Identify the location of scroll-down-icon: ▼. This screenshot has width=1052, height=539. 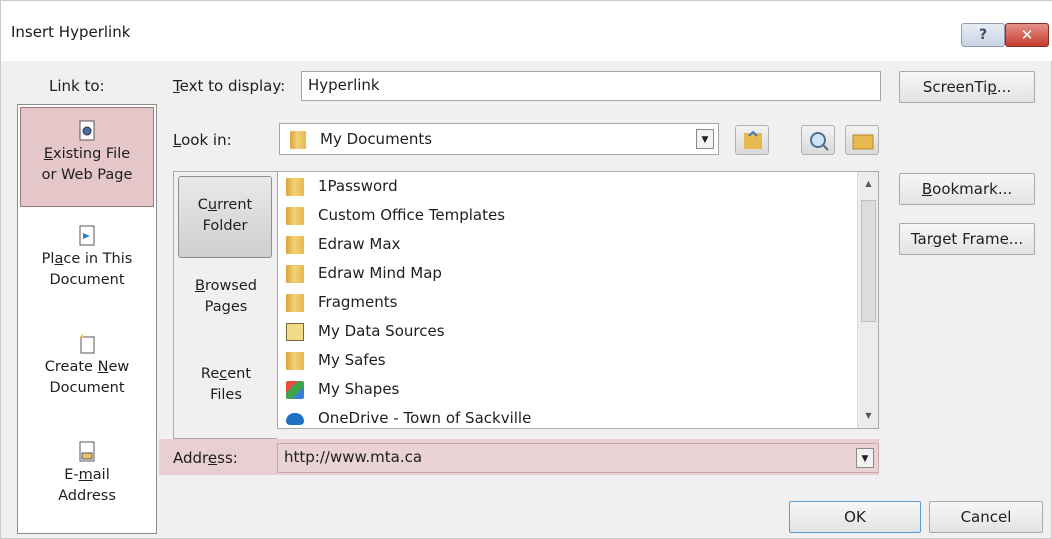
(868, 416).